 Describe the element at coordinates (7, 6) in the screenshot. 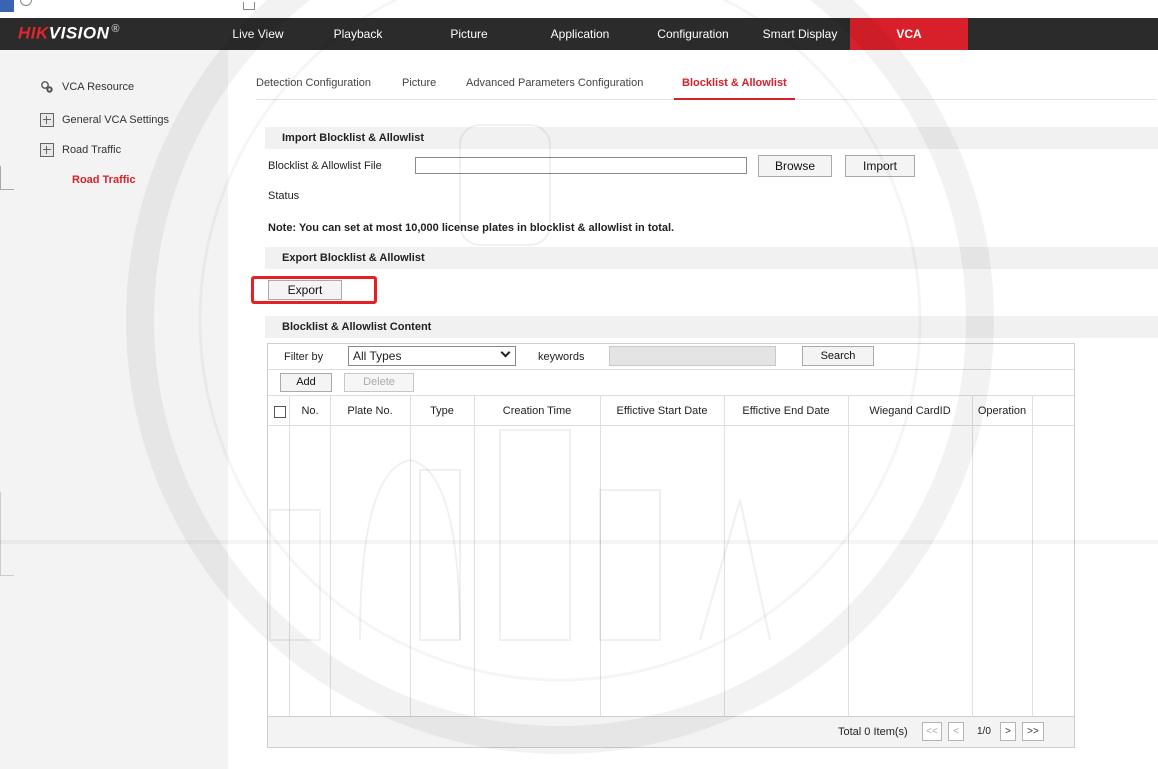

I see `window-corner-icon` at that location.